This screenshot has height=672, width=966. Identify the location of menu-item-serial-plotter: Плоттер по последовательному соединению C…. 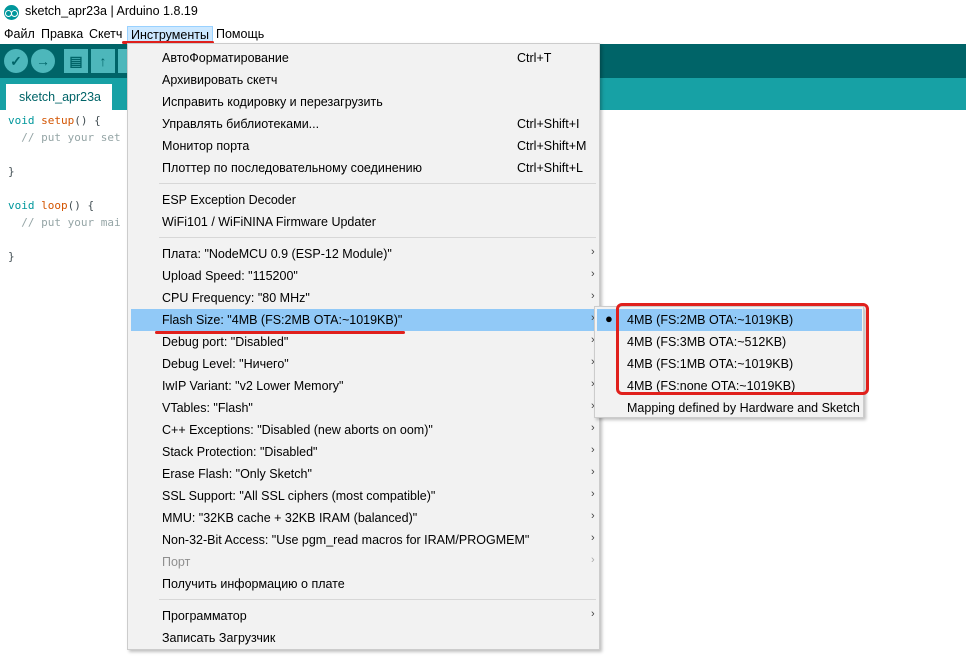
(363, 168).